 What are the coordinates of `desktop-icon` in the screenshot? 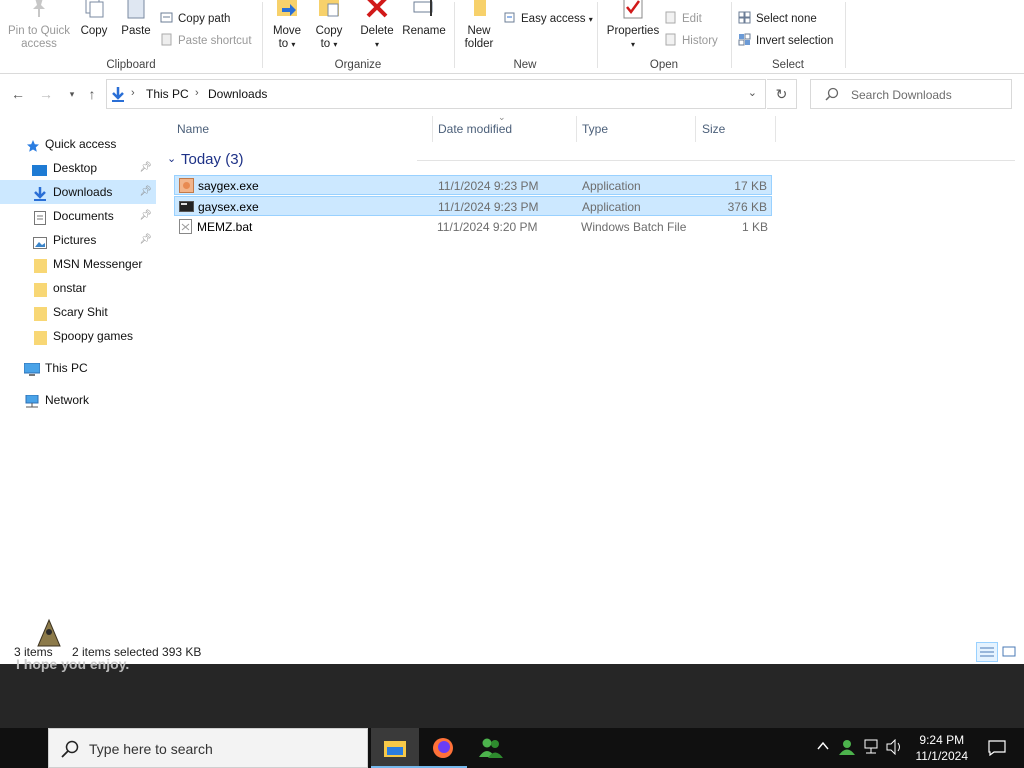 It's located at (39, 168).